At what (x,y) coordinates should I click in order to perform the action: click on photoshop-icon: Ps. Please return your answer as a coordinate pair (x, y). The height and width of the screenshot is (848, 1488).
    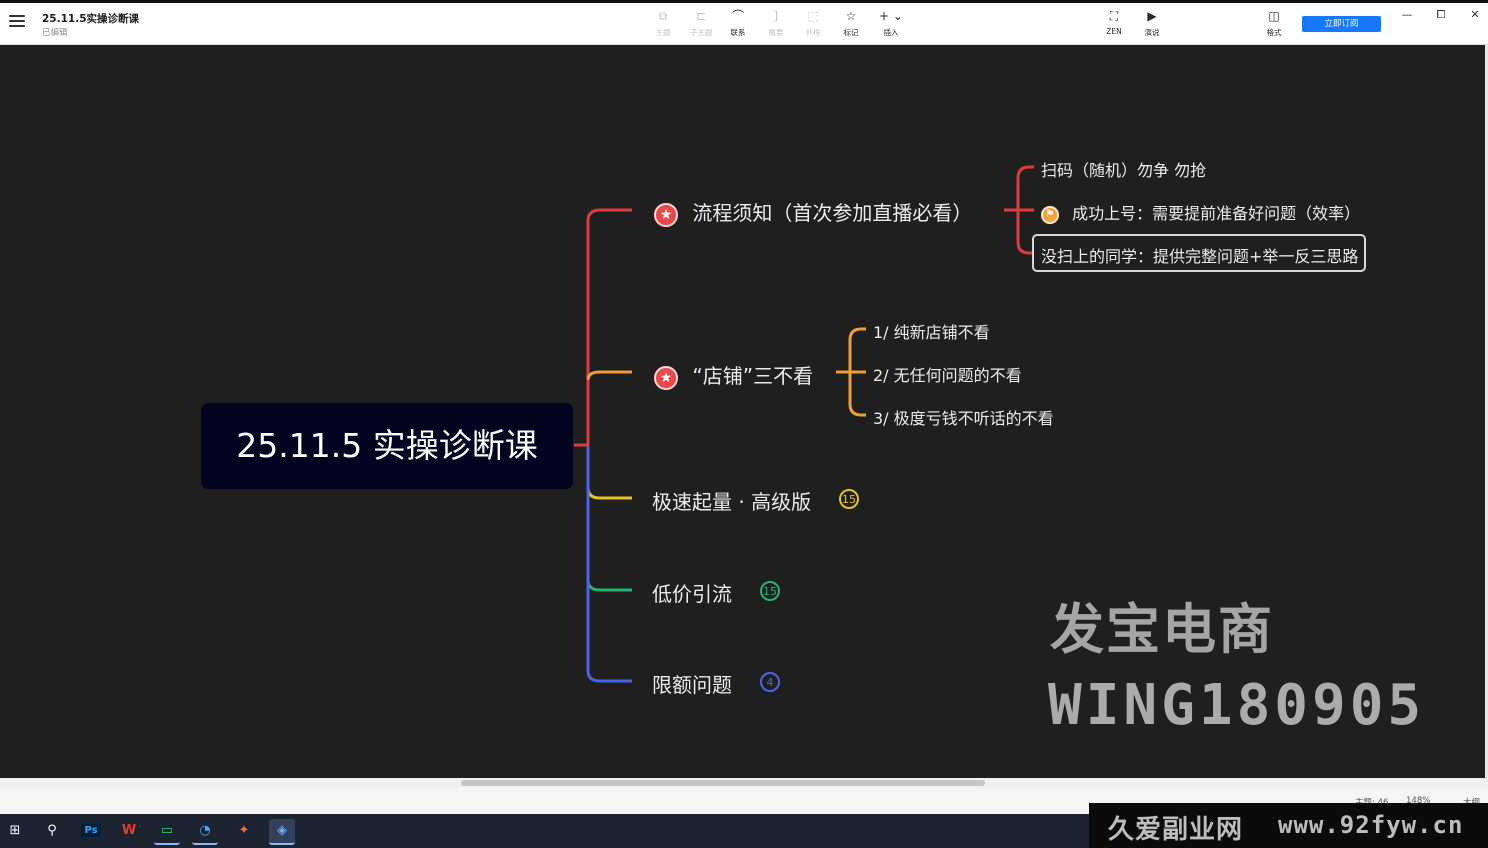
    Looking at the image, I should click on (91, 831).